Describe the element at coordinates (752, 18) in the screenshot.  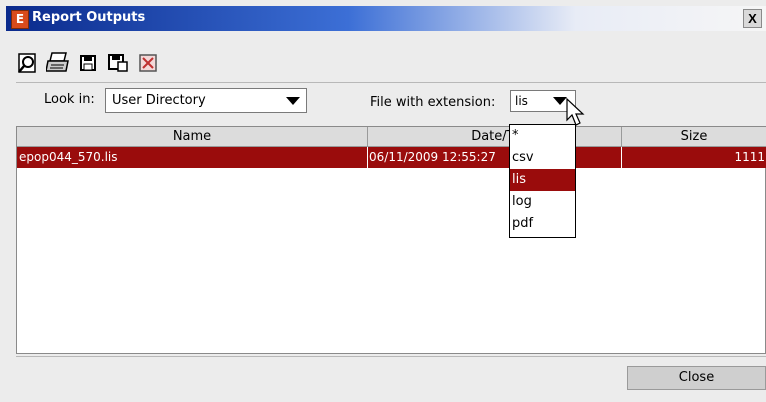
I see `close-window-button: X` at that location.